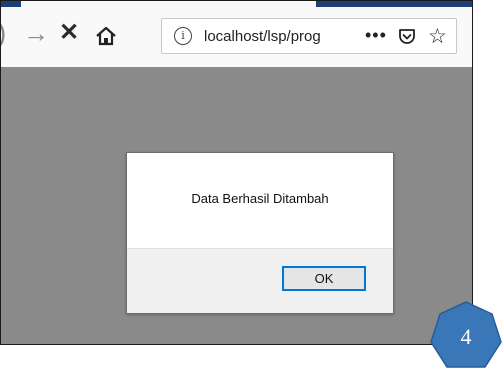 This screenshot has width=503, height=379. I want to click on info-icon: i, so click(183, 36).